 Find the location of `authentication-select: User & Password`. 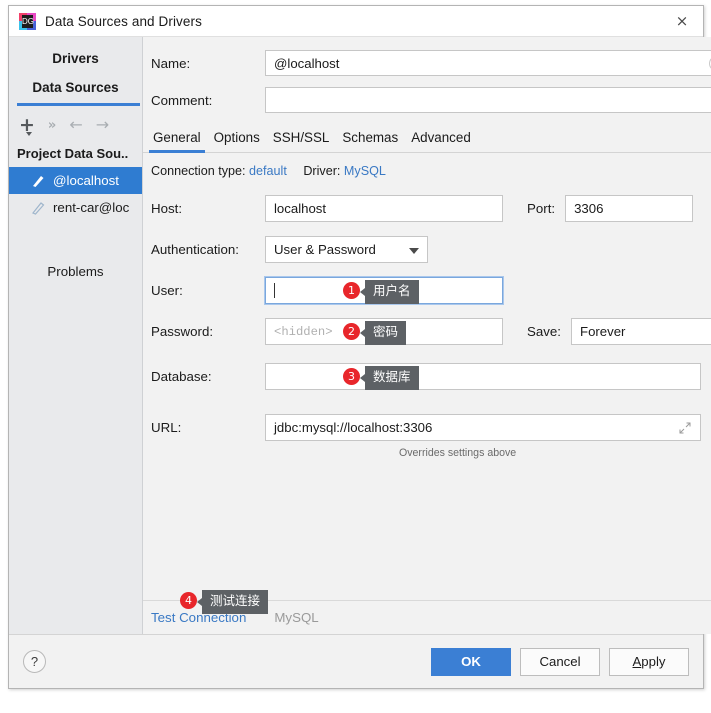

authentication-select: User & Password is located at coordinates (346, 249).